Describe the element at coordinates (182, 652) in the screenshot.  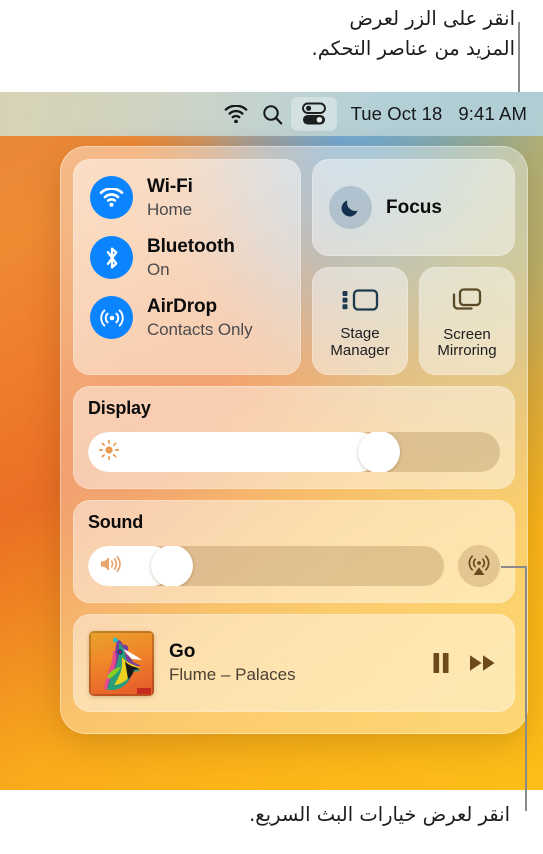
I see `now-playing-title: Go` at that location.